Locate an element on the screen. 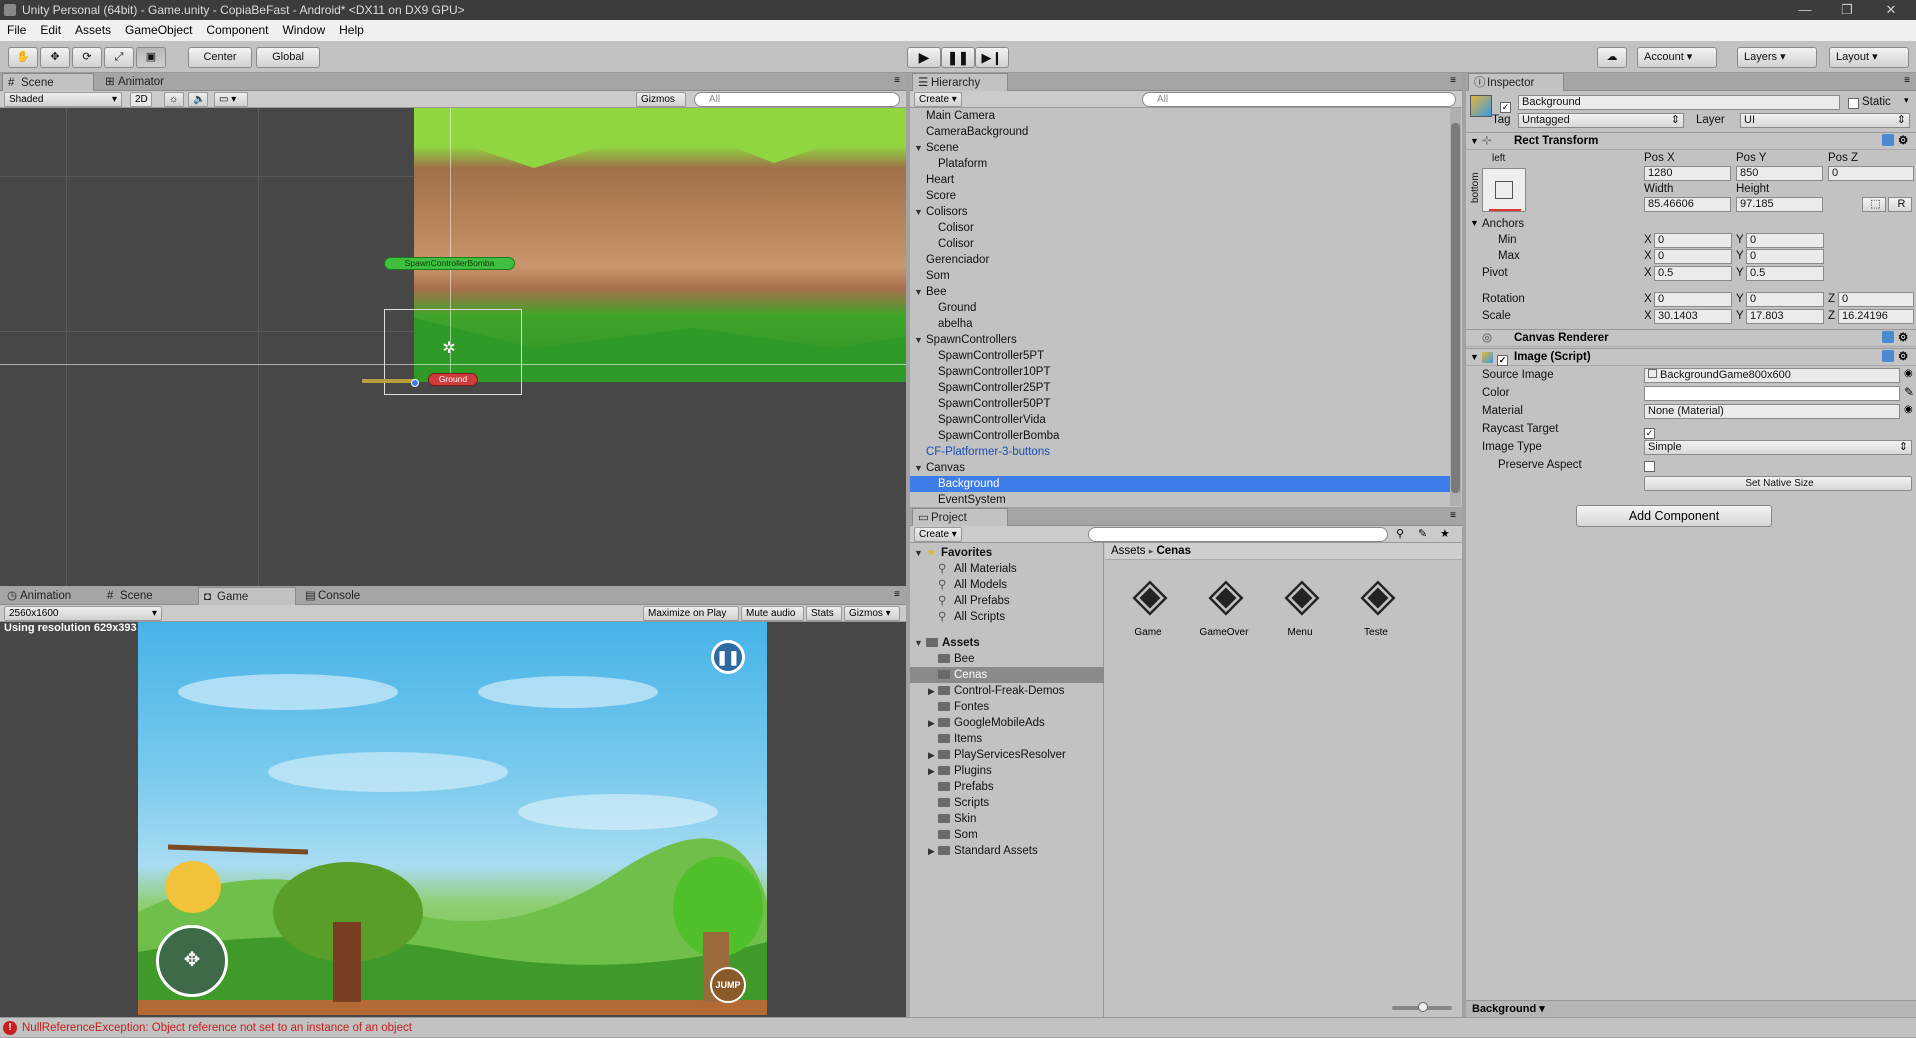 This screenshot has height=1038, width=1916. rotation-x-field: 0 is located at coordinates (1693, 299).